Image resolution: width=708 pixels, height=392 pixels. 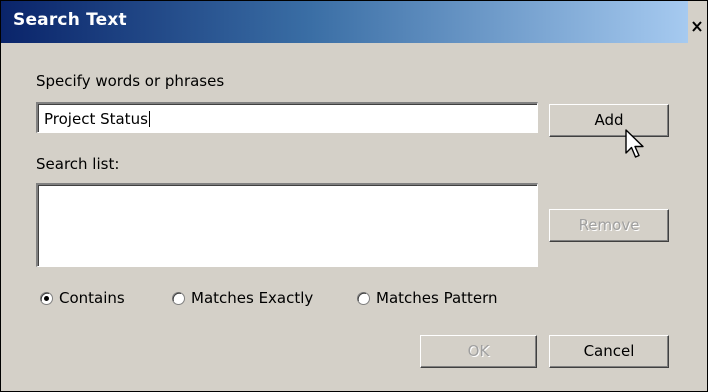 I want to click on remove-button: Remove, so click(x=609, y=225).